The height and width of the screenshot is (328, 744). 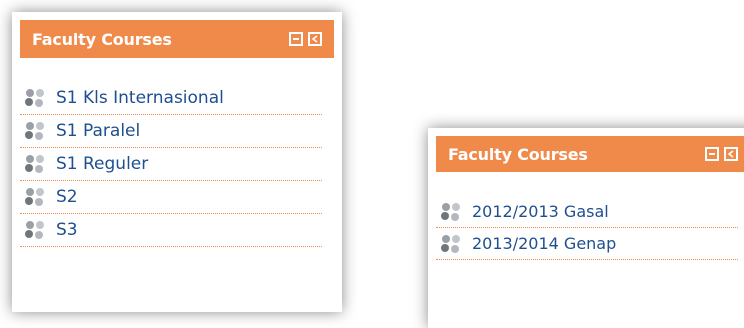 I want to click on list-item: 2012/2013 Gasal, so click(x=587, y=212).